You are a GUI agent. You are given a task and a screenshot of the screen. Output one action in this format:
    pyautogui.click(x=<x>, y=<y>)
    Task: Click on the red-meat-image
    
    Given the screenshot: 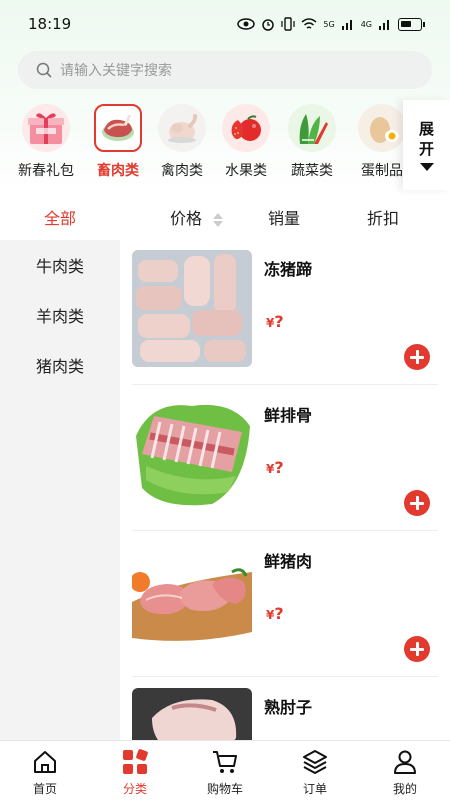 What is the action you would take?
    pyautogui.click(x=118, y=128)
    